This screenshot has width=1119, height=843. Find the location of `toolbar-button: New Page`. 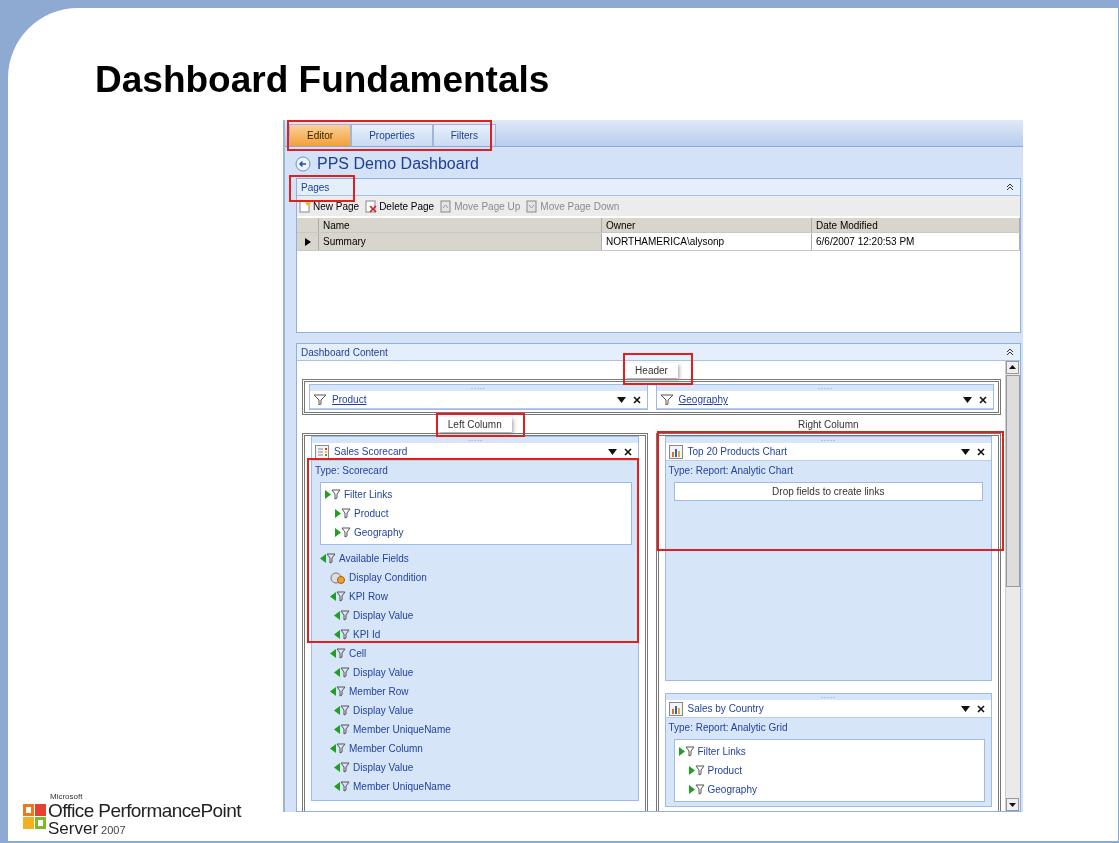

toolbar-button: New Page is located at coordinates (329, 206).